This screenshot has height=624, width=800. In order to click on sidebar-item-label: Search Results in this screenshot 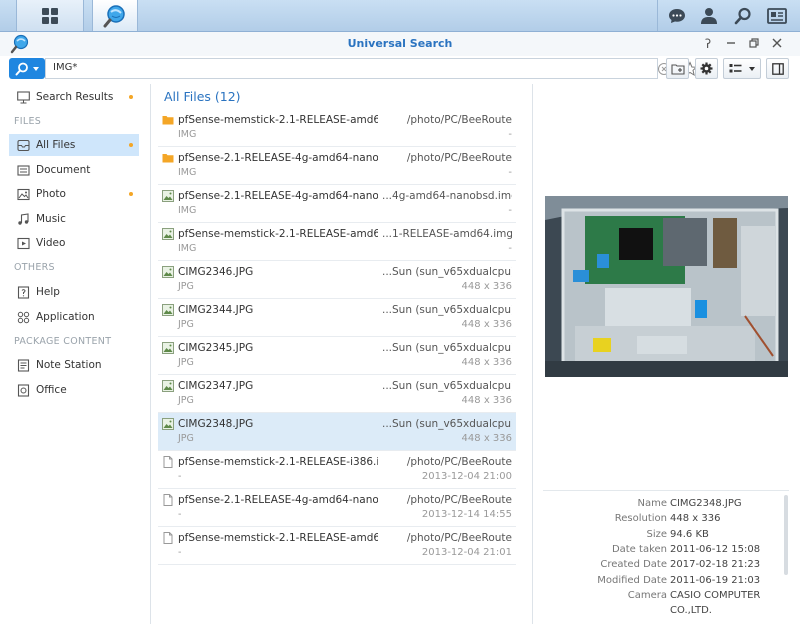, I will do `click(75, 97)`.